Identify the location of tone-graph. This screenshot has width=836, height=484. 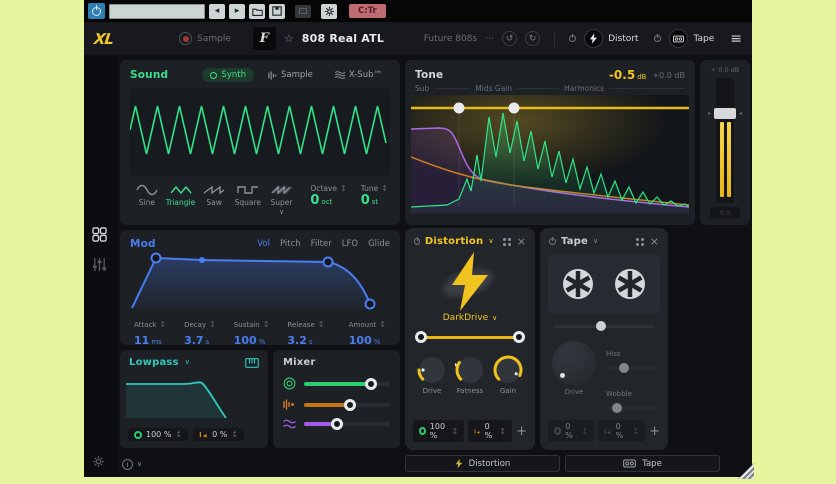
(550, 156).